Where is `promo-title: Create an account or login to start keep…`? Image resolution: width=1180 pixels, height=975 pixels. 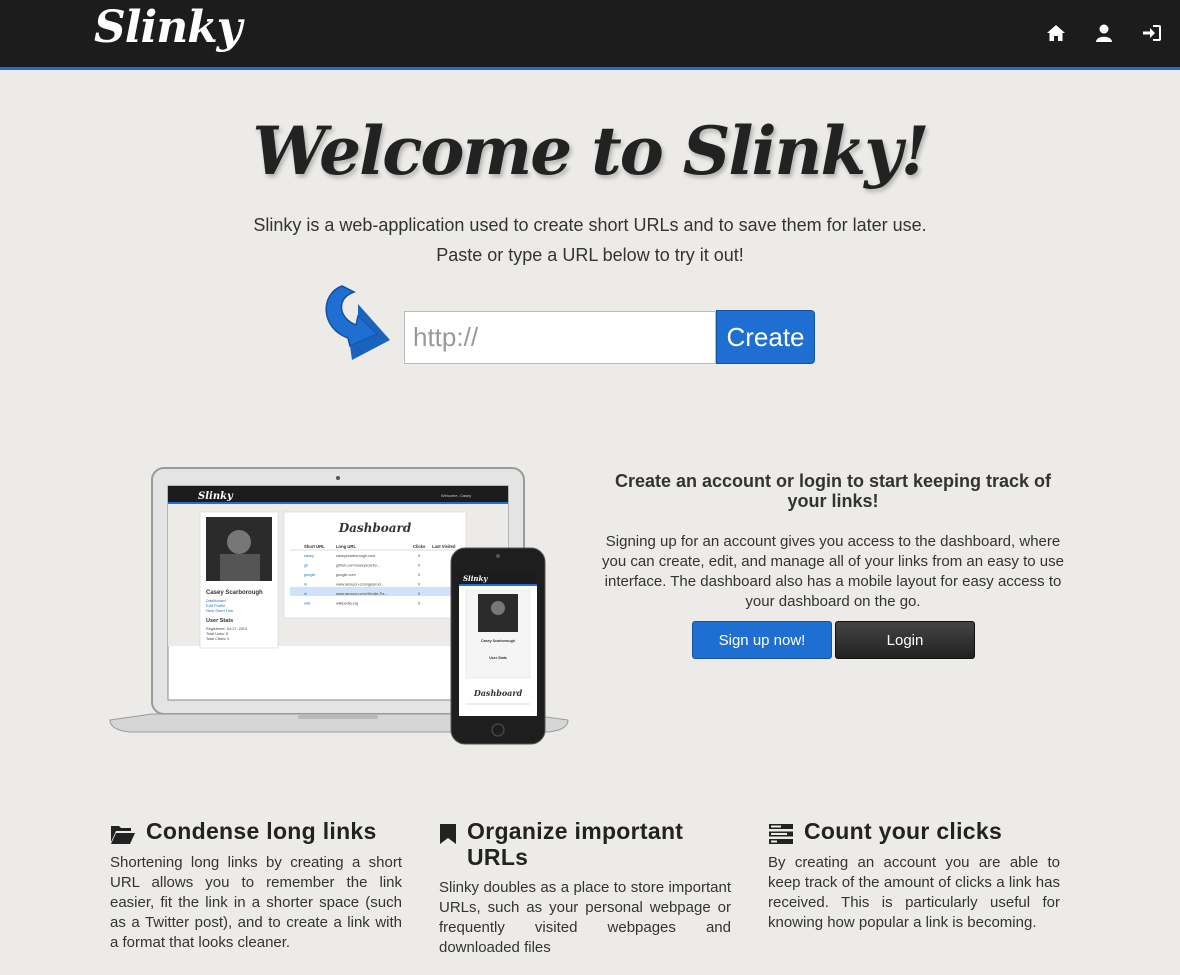 promo-title: Create an account or login to start keep… is located at coordinates (833, 491).